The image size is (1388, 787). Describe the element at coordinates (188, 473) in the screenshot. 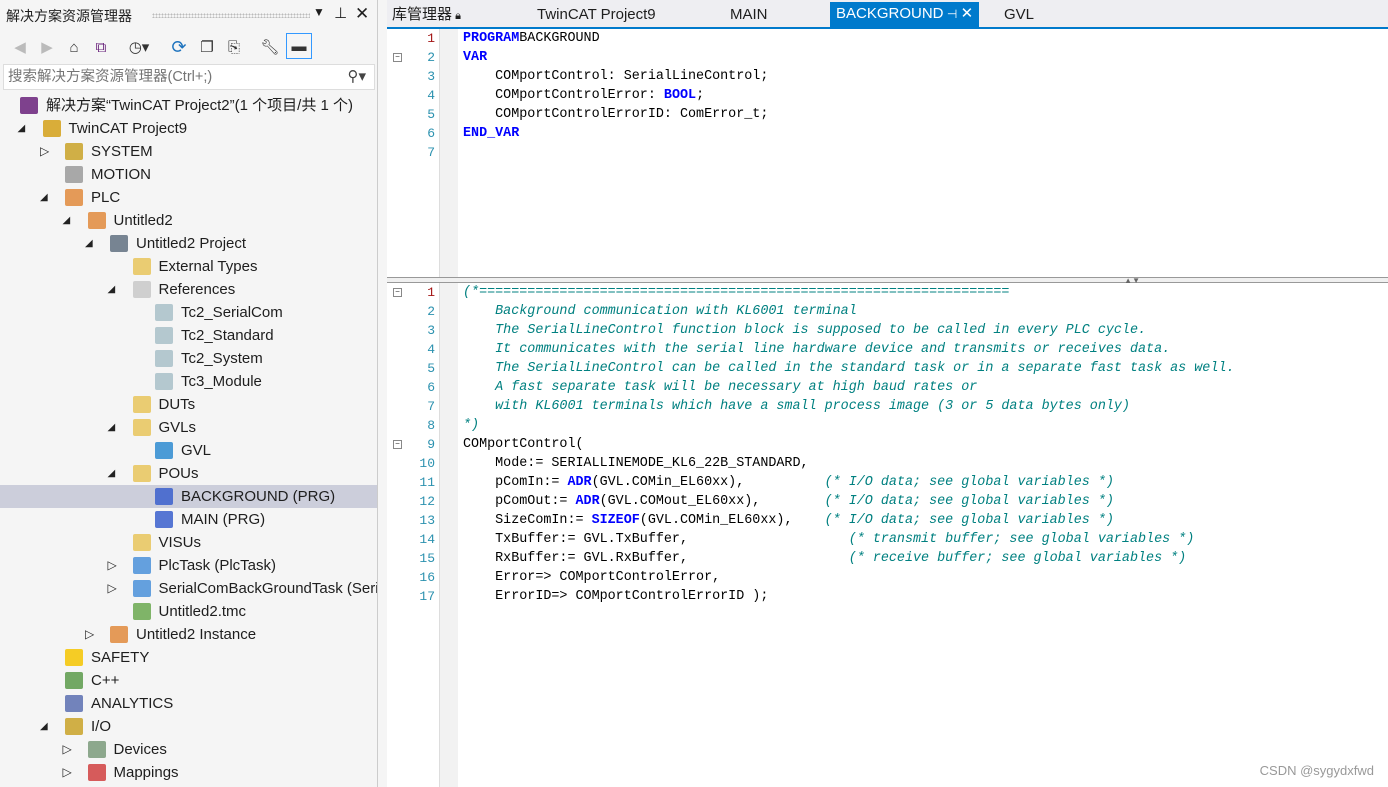

I see `tree-item: ◢ POUs` at that location.